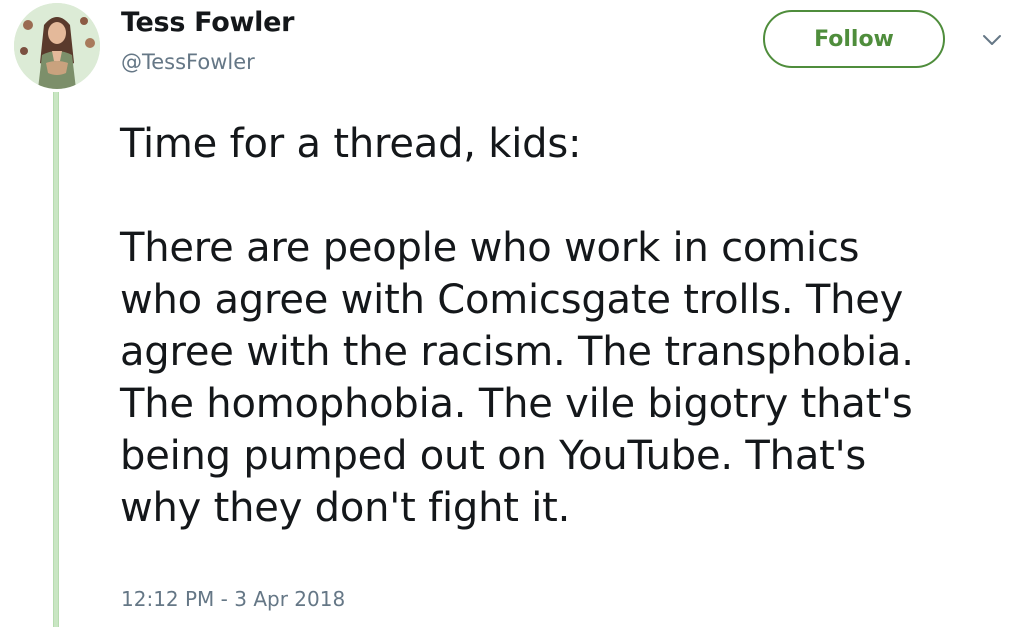 The width and height of the screenshot is (1030, 627). I want to click on author-avatar, so click(57, 46).